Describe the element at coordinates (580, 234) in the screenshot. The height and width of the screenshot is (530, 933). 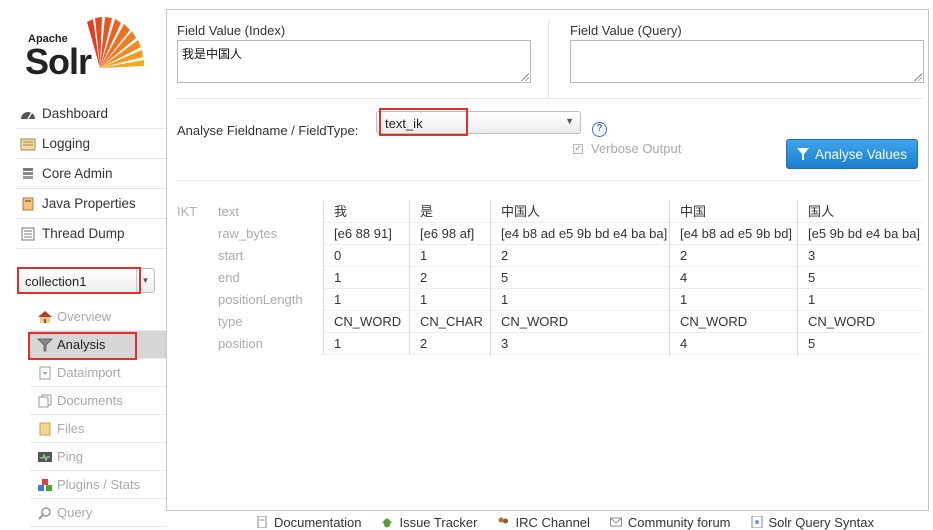
I see `token-raw-bytes: [e4 b8 ad e5 9b bd e4 ba ba]` at that location.